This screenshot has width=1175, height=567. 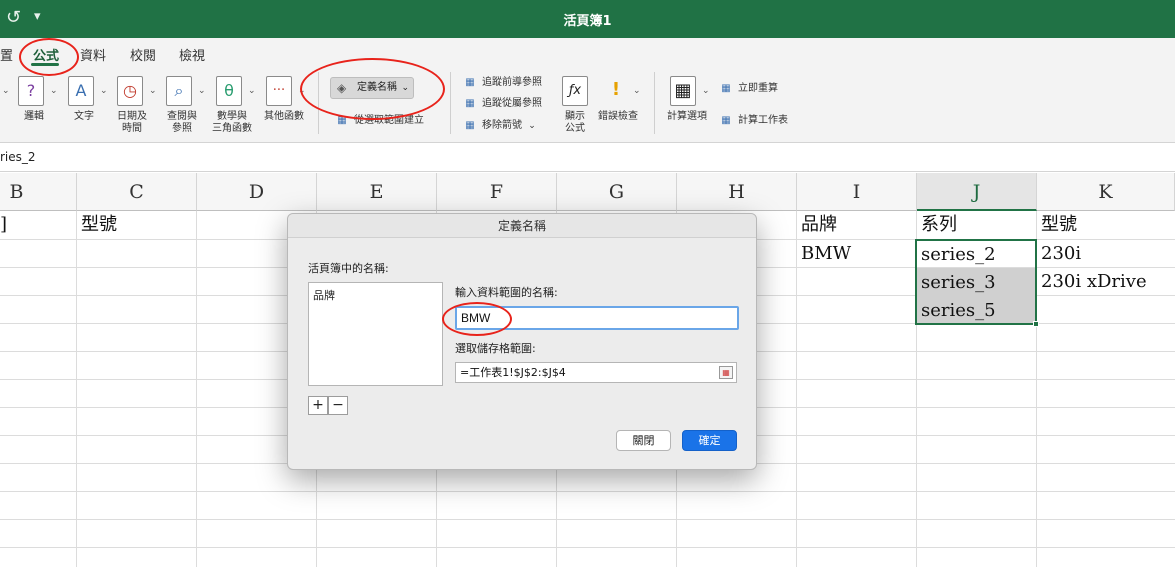 What do you see at coordinates (587, 158) in the screenshot?
I see `formula-bar: ries_2` at bounding box center [587, 158].